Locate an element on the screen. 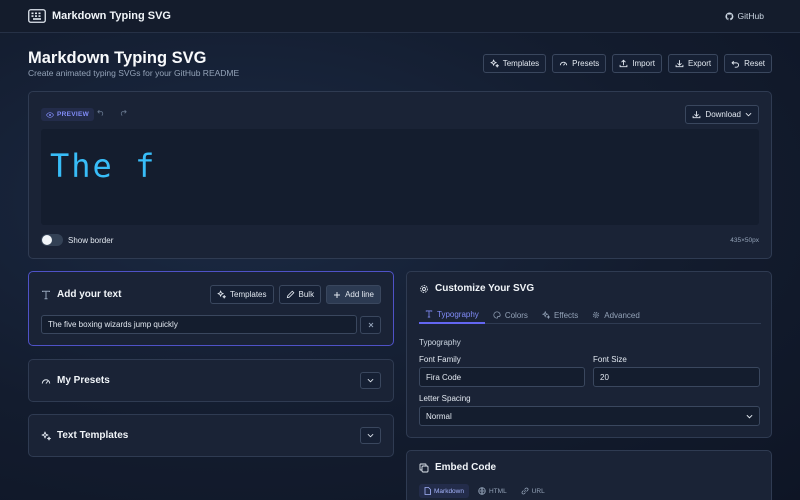 The image size is (800, 500). tab-markdown: Markdown is located at coordinates (444, 491).